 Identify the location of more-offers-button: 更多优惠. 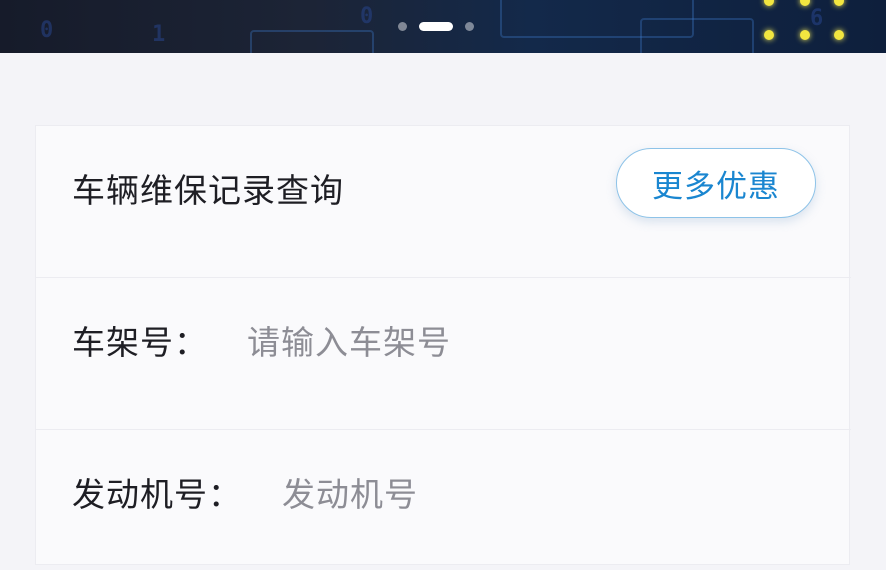
(716, 183).